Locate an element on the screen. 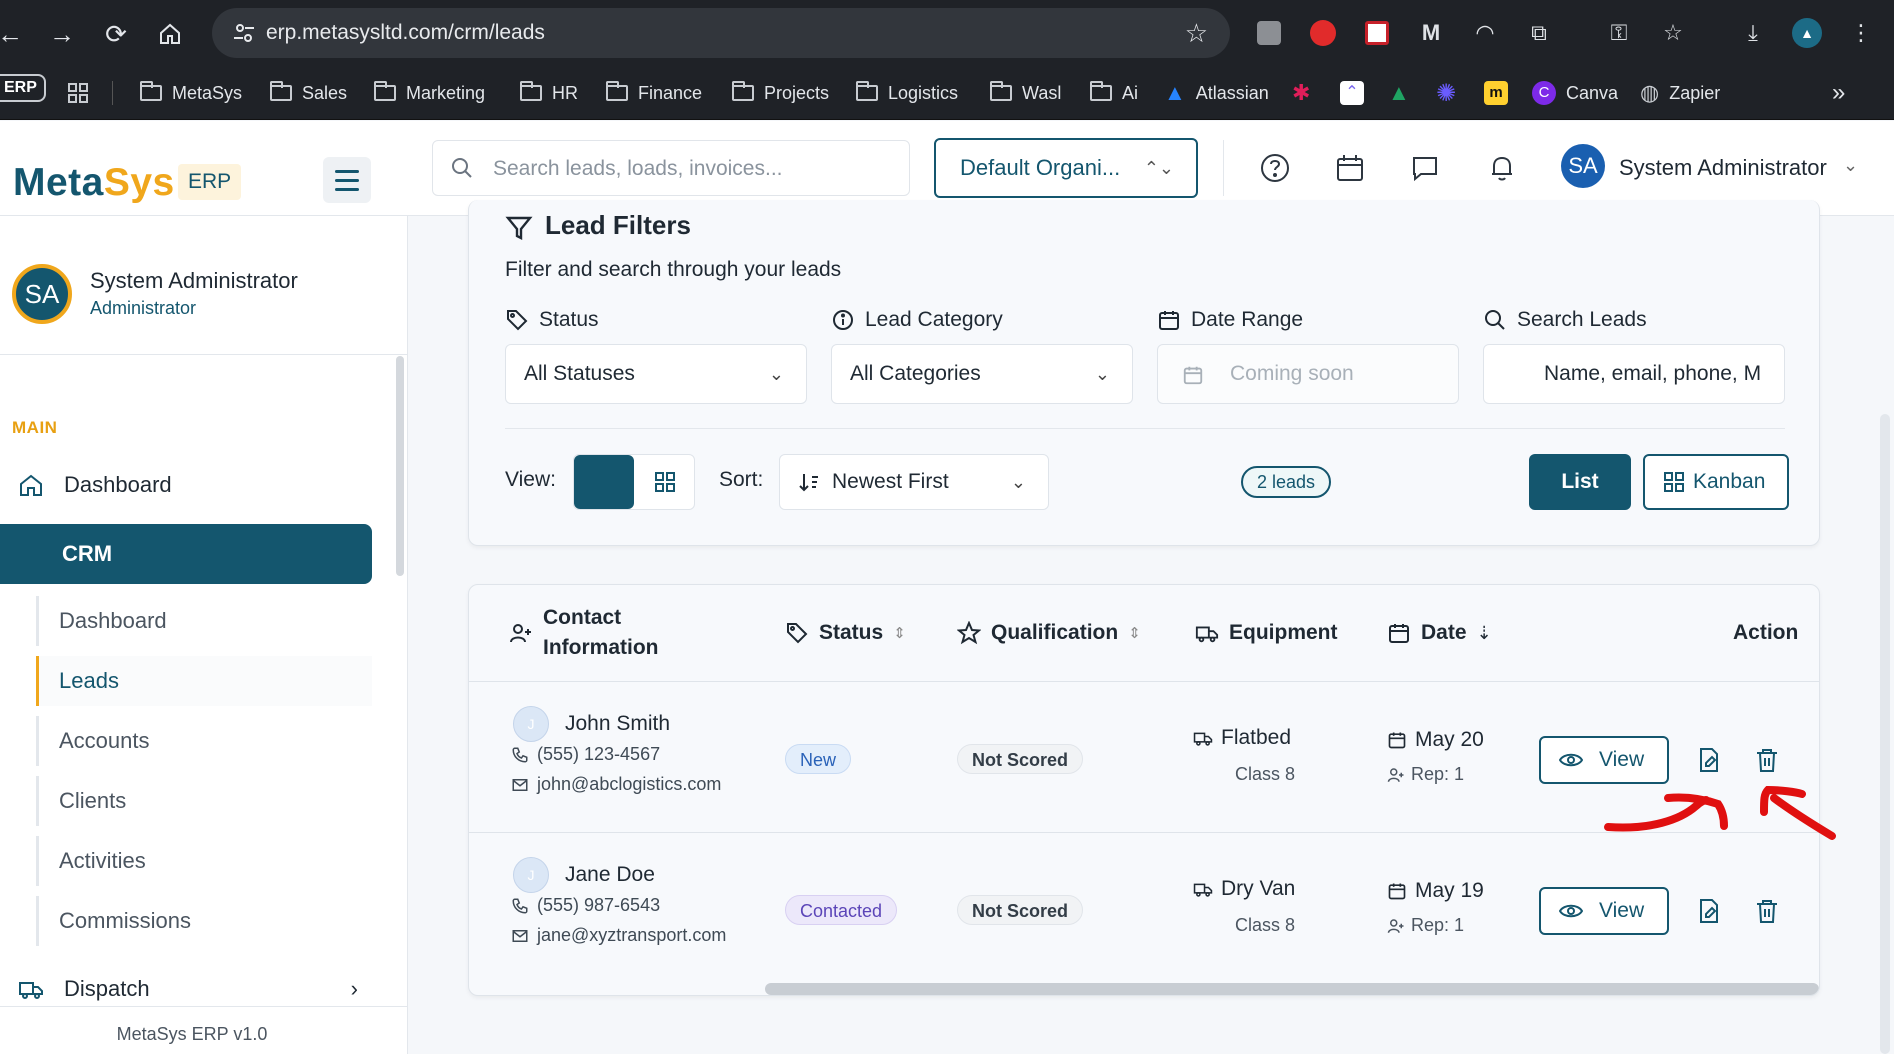 This screenshot has height=1054, width=1894. bookmark-star-icon: ☆ is located at coordinates (1196, 33).